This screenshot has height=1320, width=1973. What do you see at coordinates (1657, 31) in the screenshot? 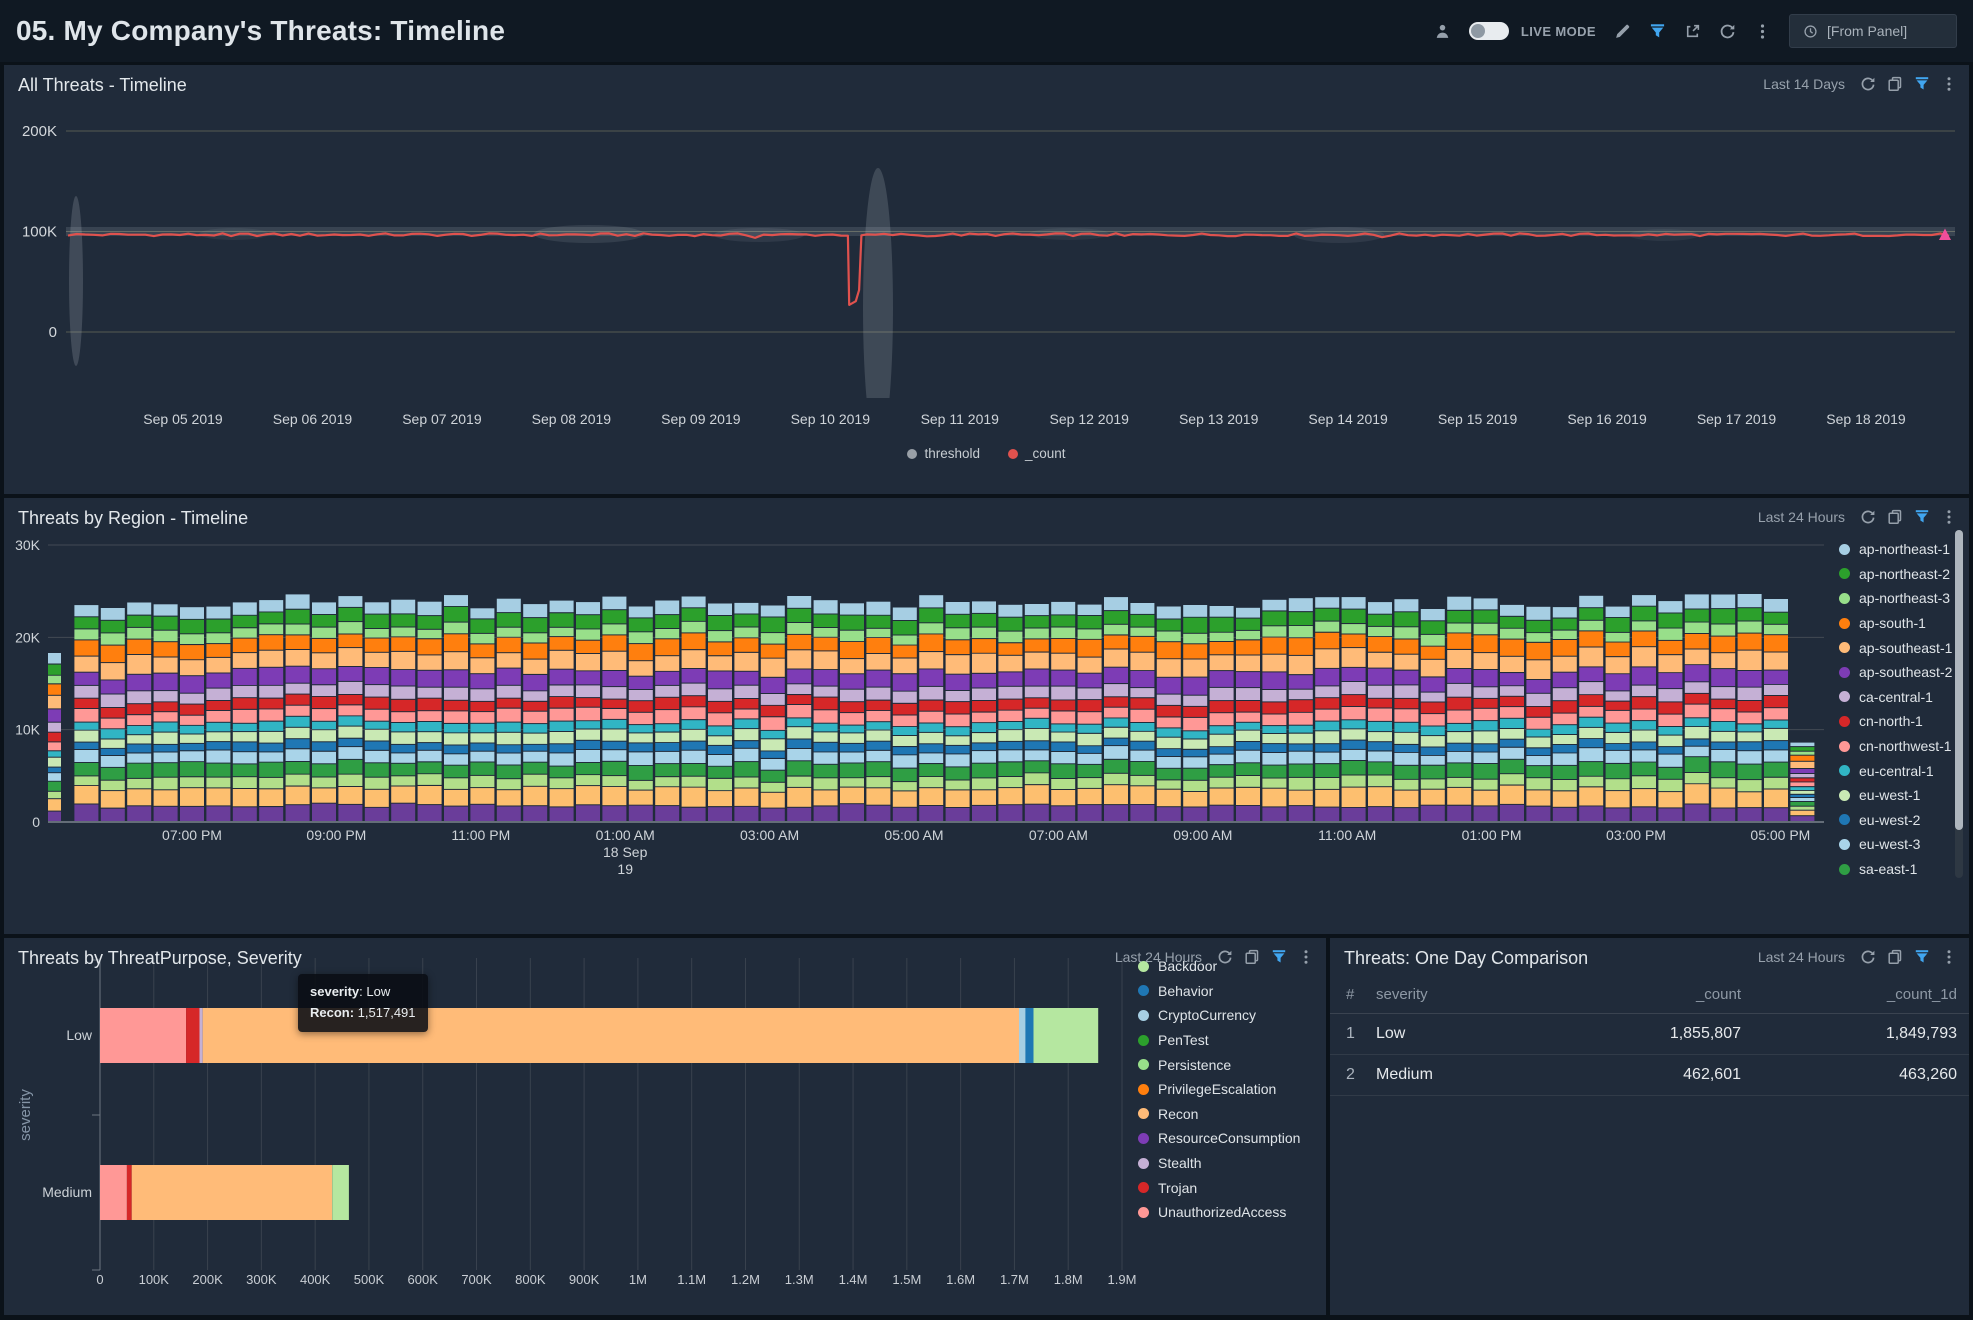
I see `filter-icon` at bounding box center [1657, 31].